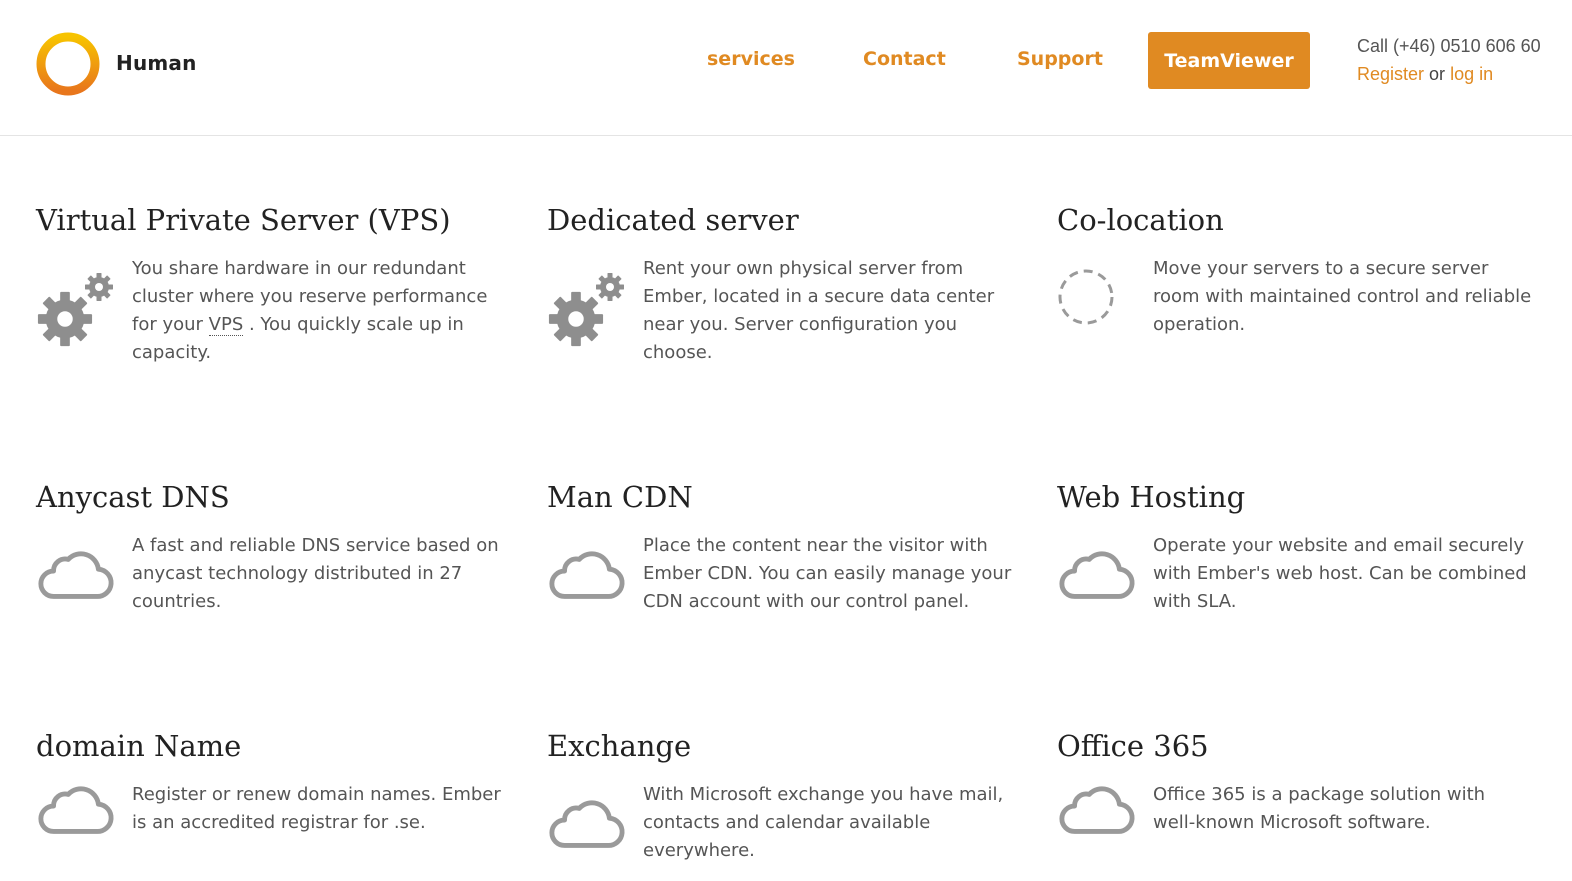  What do you see at coordinates (620, 497) in the screenshot?
I see `service-title: Man CDN` at bounding box center [620, 497].